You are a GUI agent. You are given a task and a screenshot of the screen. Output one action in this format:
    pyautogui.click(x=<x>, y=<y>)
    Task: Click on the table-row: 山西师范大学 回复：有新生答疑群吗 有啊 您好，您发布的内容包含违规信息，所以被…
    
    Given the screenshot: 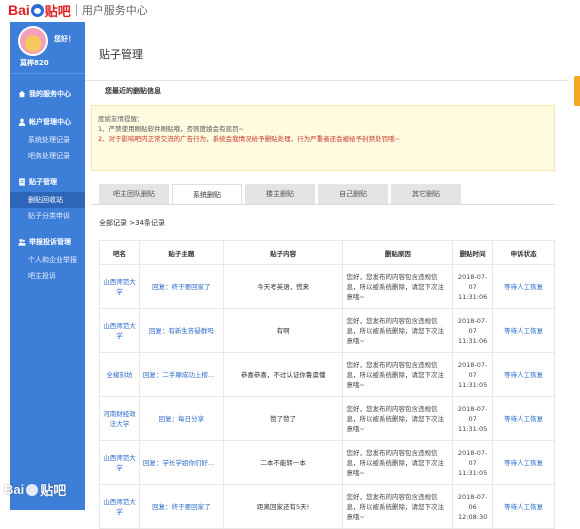 What is the action you would take?
    pyautogui.click(x=327, y=330)
    